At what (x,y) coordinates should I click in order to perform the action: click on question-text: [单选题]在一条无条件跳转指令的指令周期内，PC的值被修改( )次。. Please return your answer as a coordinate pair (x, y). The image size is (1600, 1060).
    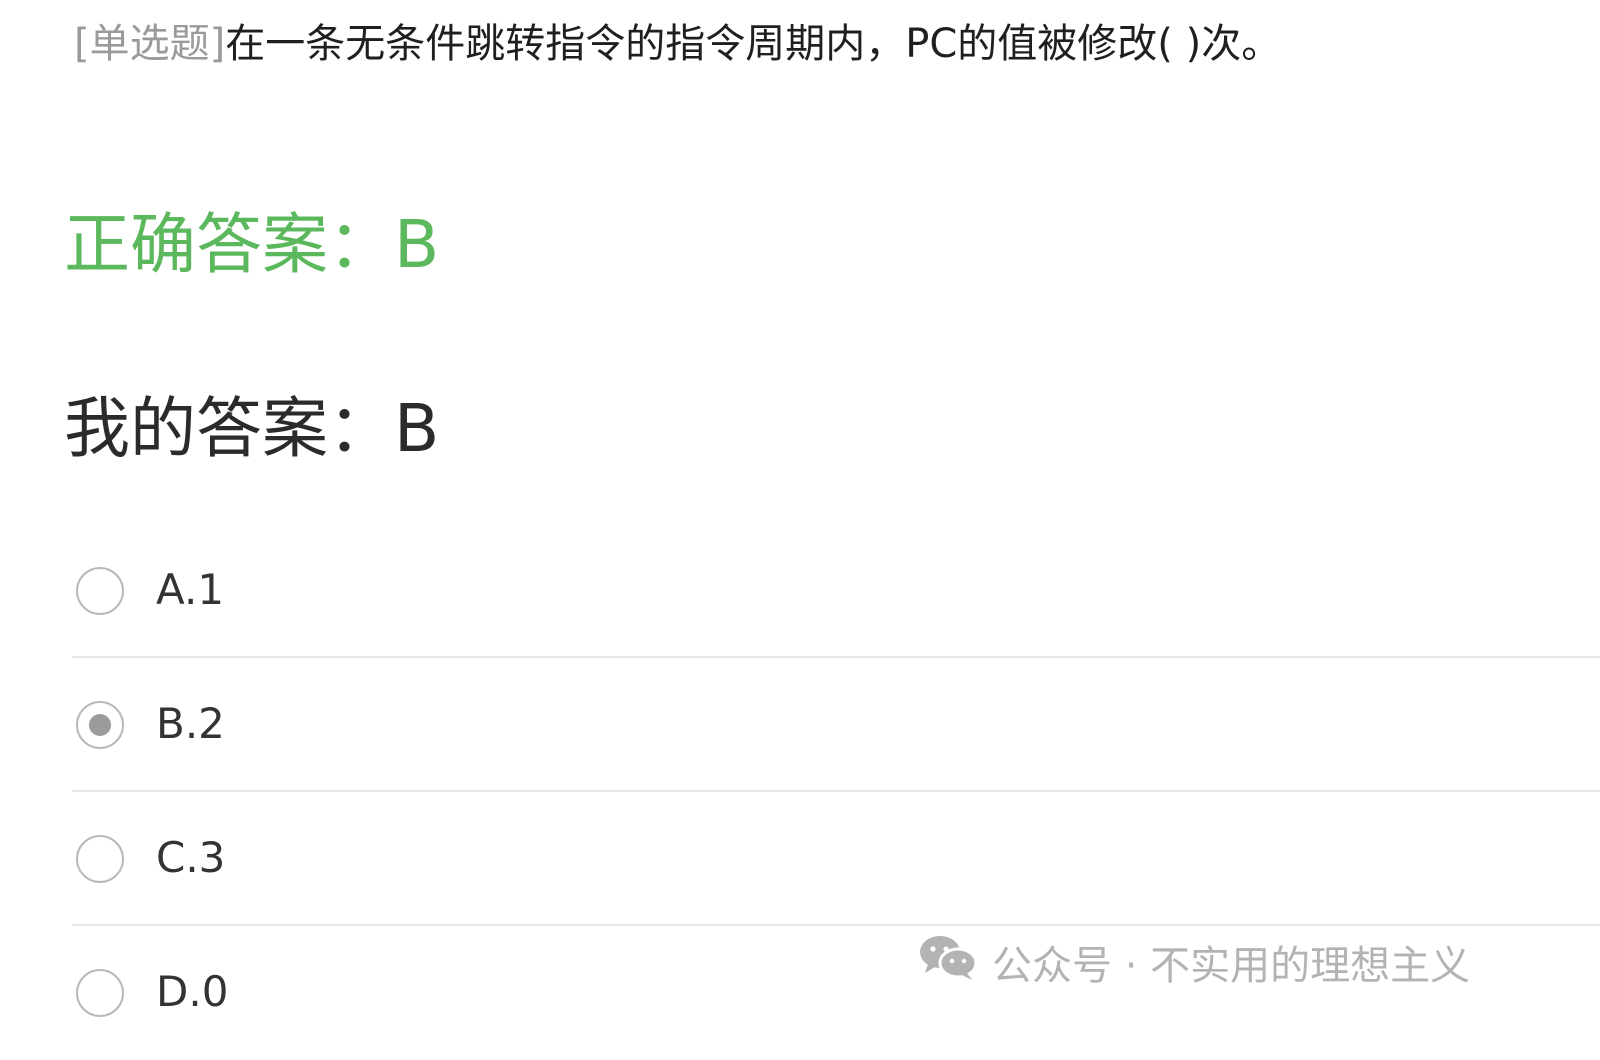
    Looking at the image, I should click on (677, 44).